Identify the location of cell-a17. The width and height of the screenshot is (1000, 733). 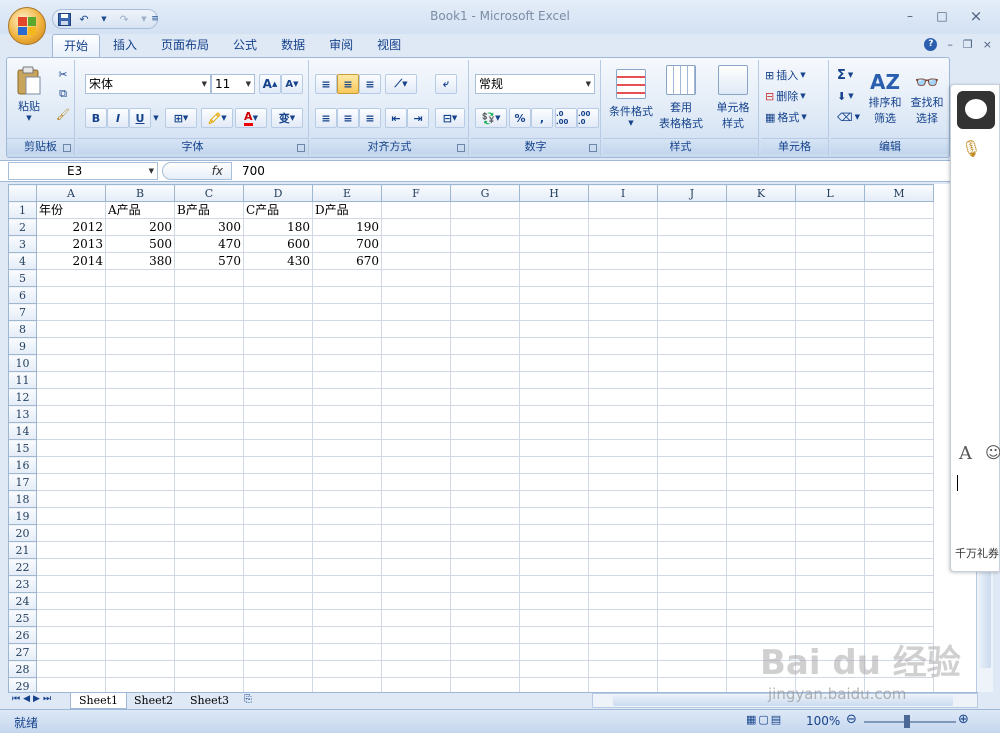
(71, 482).